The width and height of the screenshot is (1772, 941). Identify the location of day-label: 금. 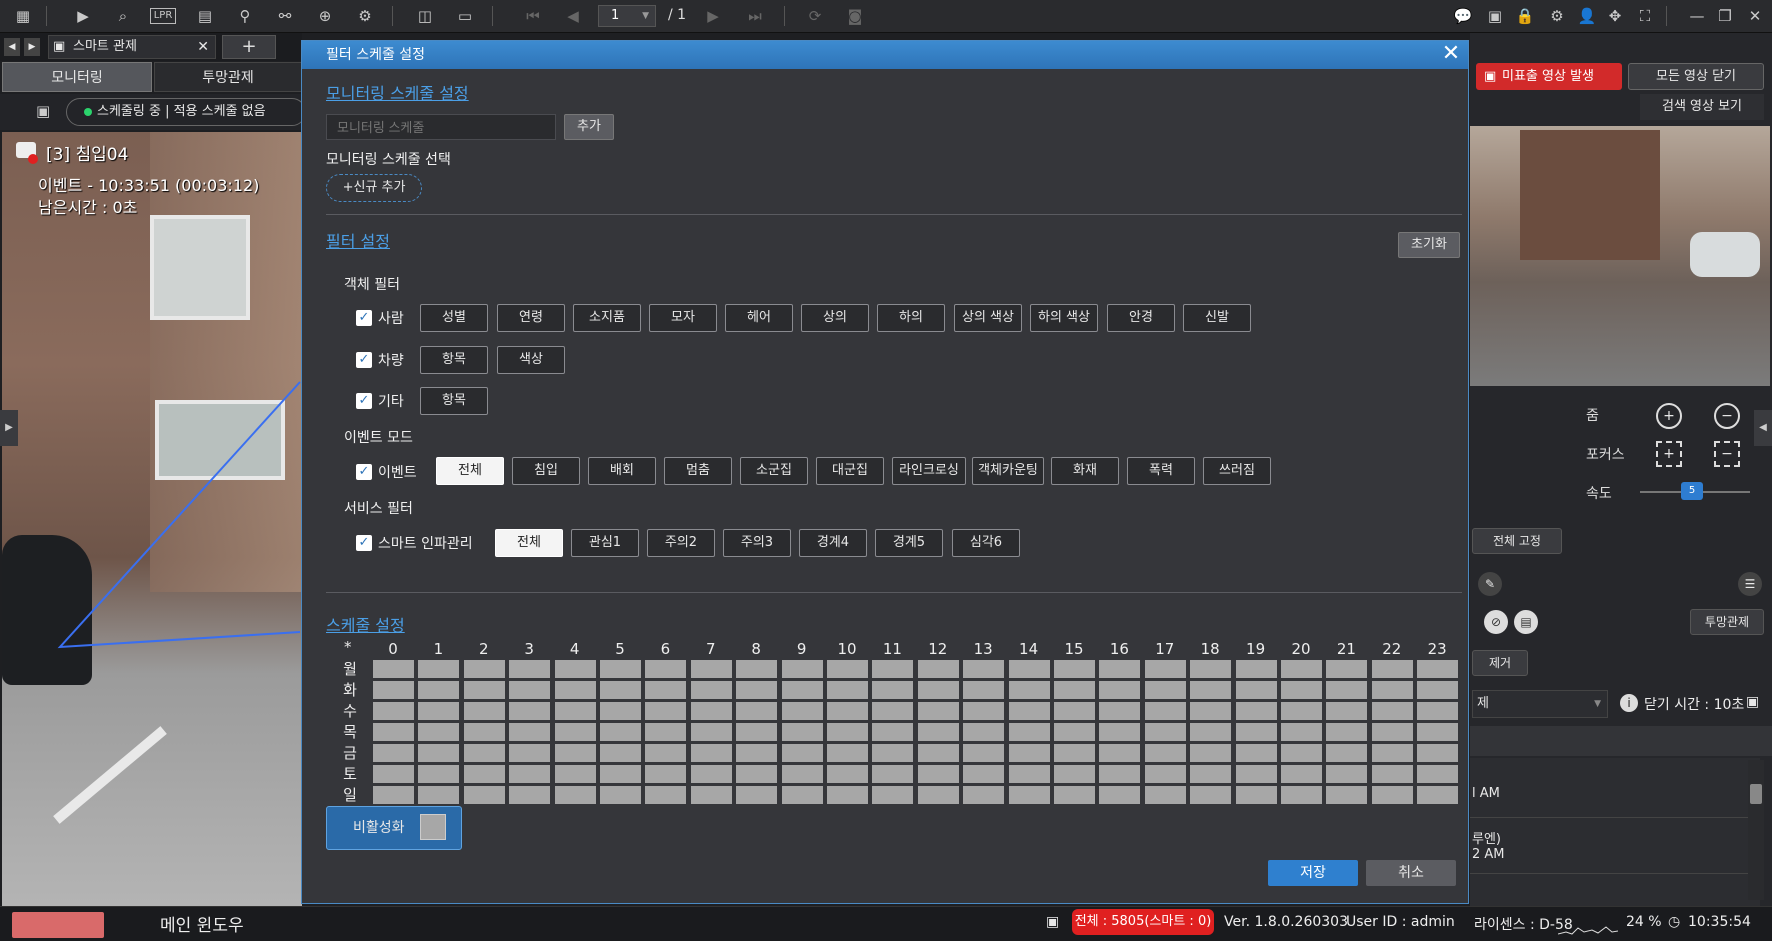
(350, 752).